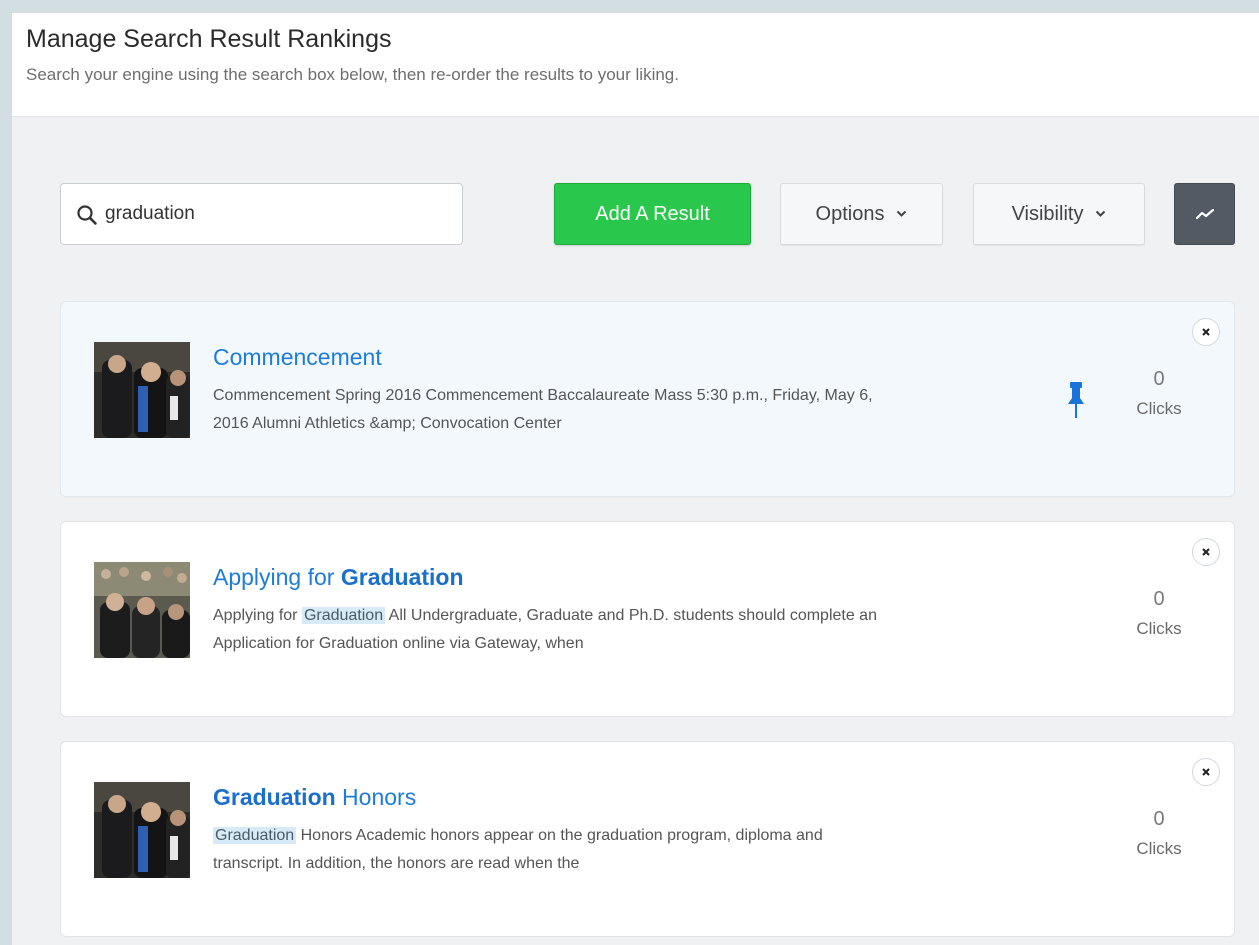  I want to click on options-dropdown-button: Options, so click(861, 214).